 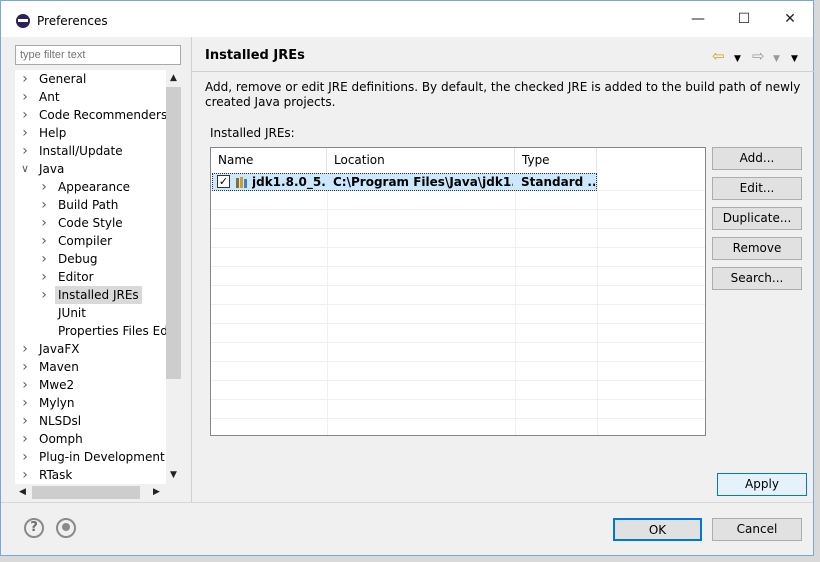 I want to click on scroll-down-icon: ▼, so click(x=173, y=475).